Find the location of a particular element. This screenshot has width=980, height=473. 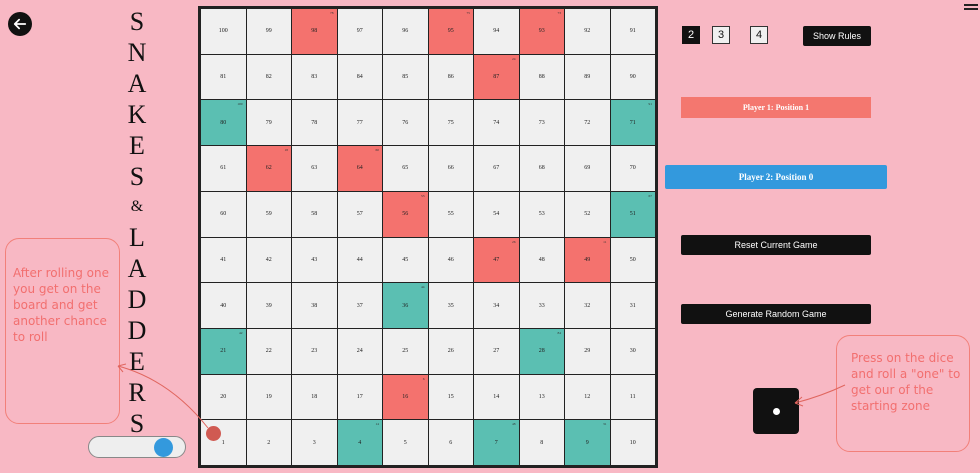

board-cell: 53 is located at coordinates (541, 214).